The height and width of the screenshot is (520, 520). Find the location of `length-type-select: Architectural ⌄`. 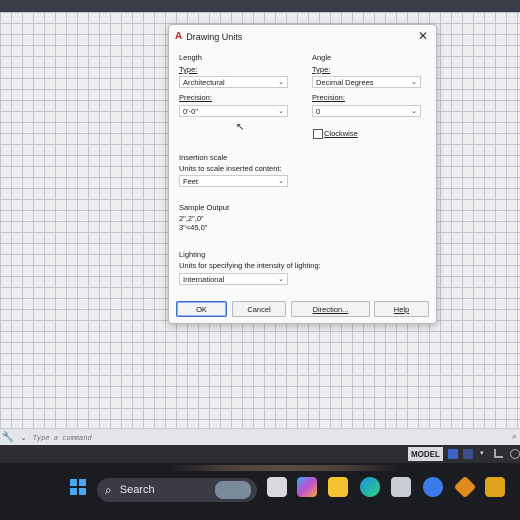

length-type-select: Architectural ⌄ is located at coordinates (233, 82).